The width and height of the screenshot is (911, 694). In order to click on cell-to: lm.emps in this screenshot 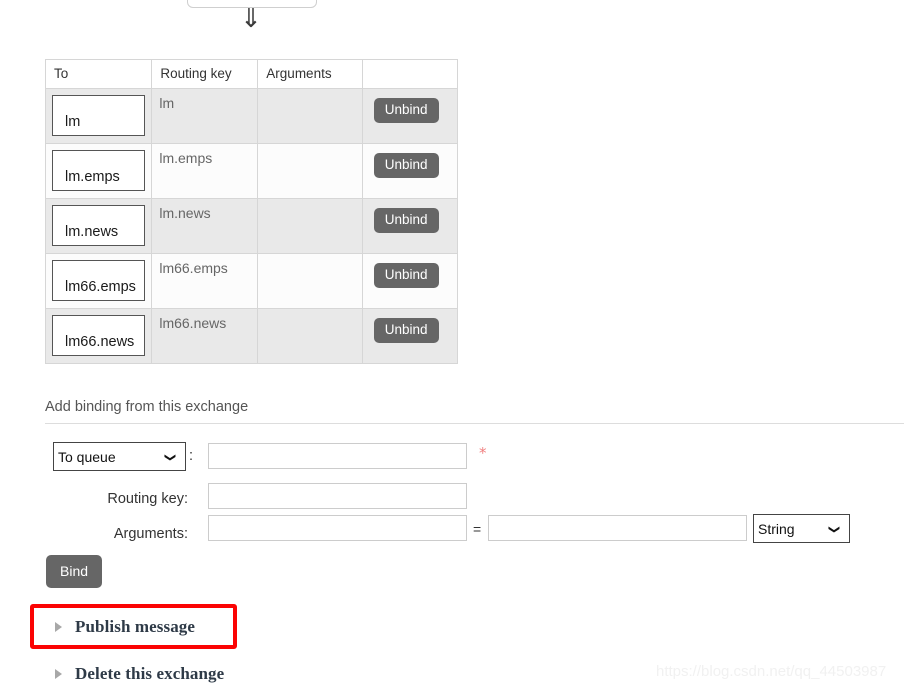, I will do `click(98, 171)`.